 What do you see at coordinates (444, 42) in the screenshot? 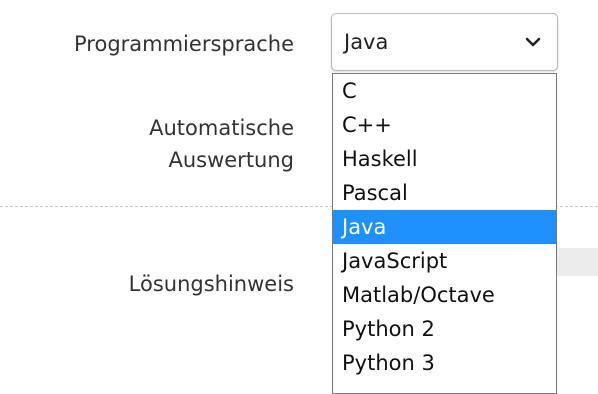
I see `programming-language-select: Java` at bounding box center [444, 42].